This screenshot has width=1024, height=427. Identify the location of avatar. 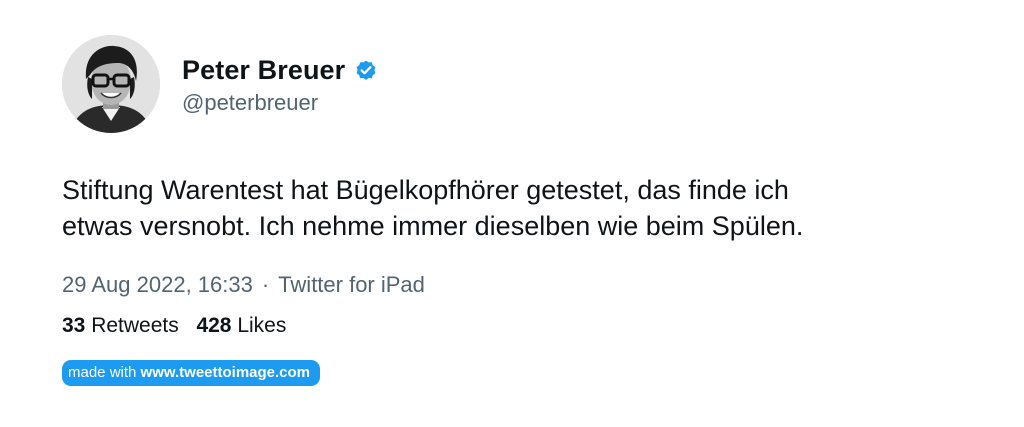
(111, 84).